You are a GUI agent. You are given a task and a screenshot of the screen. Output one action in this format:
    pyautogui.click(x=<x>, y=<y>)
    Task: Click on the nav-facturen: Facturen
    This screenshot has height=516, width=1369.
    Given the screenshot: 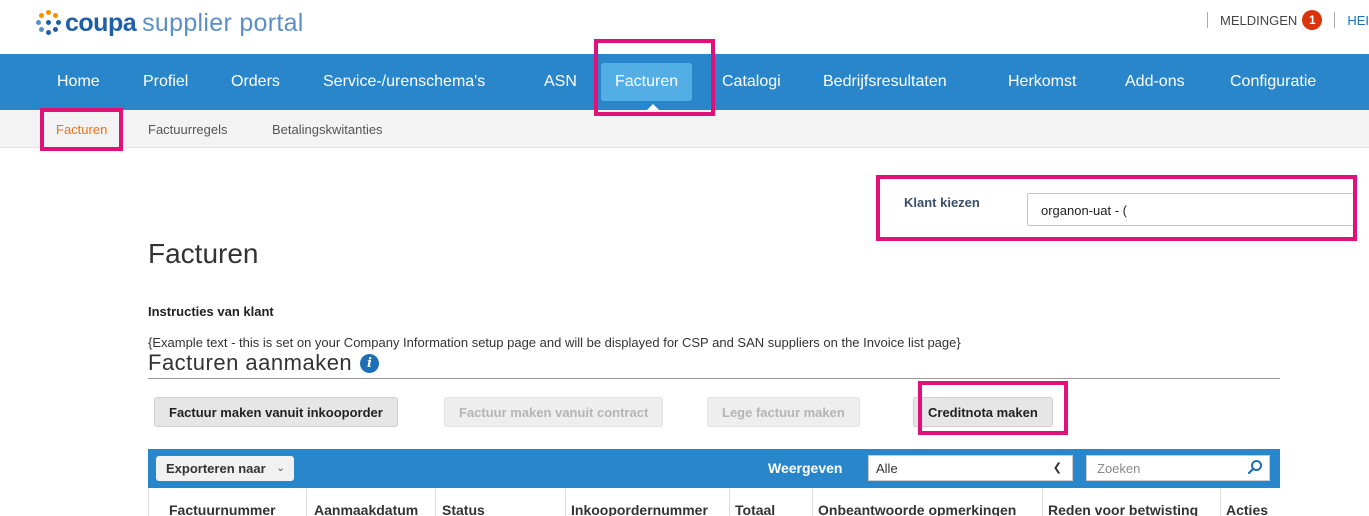 What is the action you would take?
    pyautogui.click(x=647, y=82)
    